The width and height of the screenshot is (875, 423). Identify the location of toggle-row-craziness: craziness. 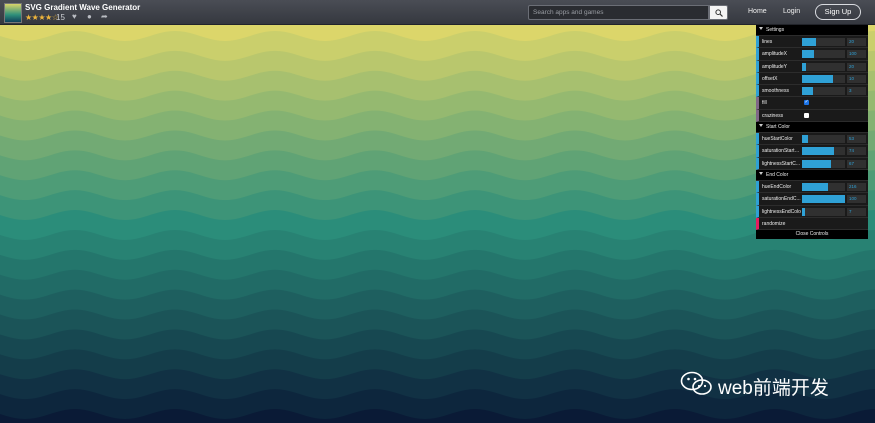
(812, 116).